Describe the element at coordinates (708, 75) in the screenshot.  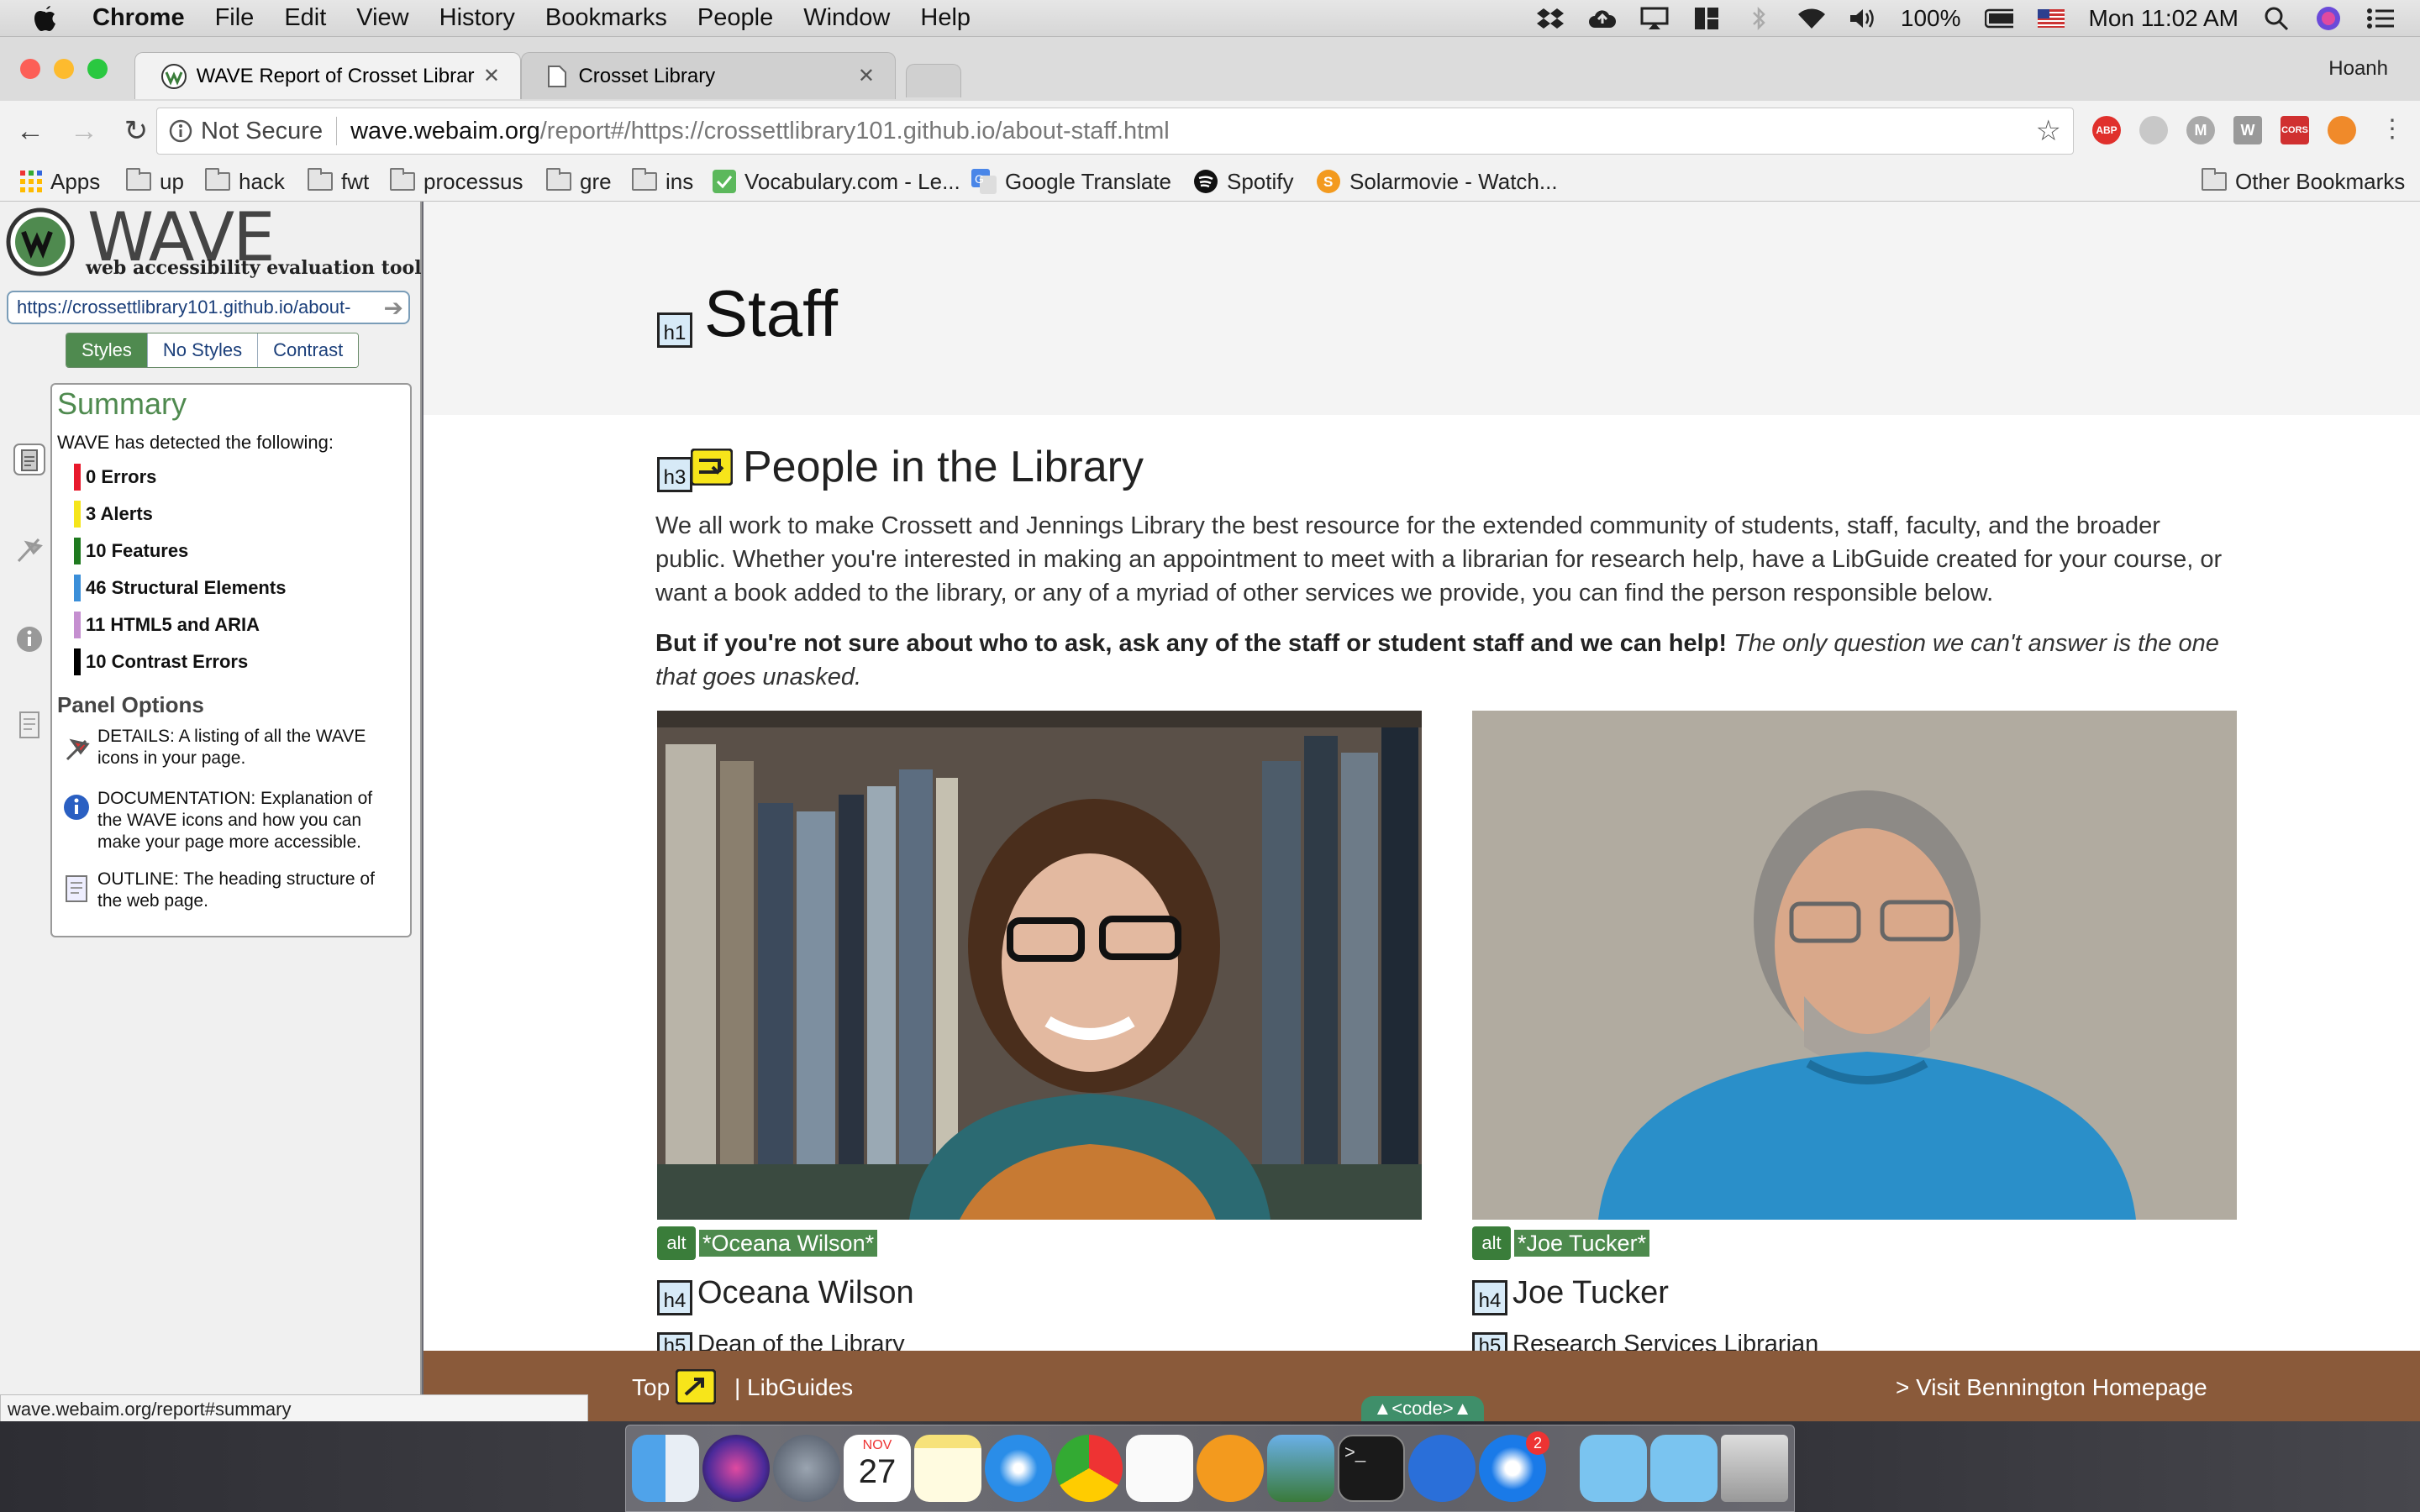
I see `tab-crosset-library: Crosset Library ✕` at that location.